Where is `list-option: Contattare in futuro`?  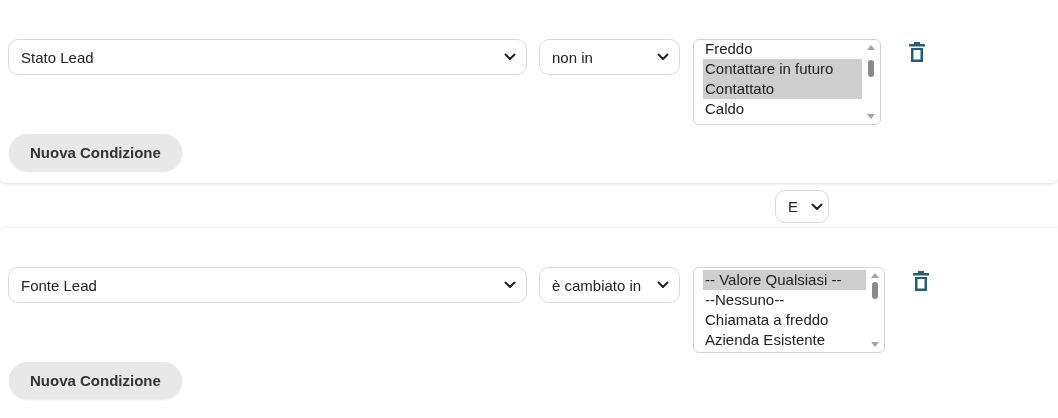 list-option: Contattare in futuro is located at coordinates (782, 69).